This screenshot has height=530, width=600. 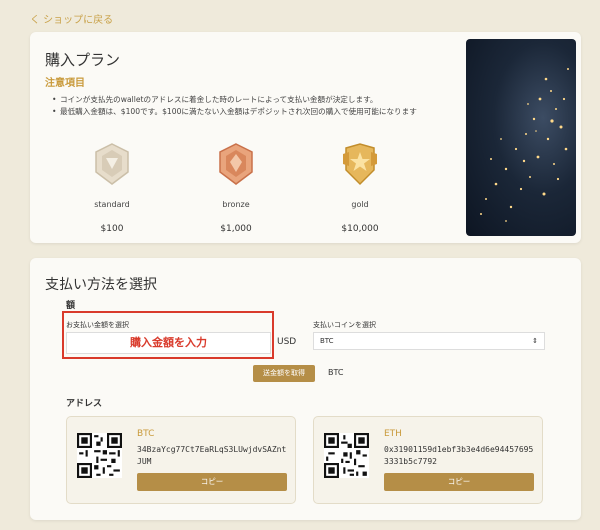 What do you see at coordinates (212, 482) in the screenshot?
I see `copy-btc-address-button: コピー` at bounding box center [212, 482].